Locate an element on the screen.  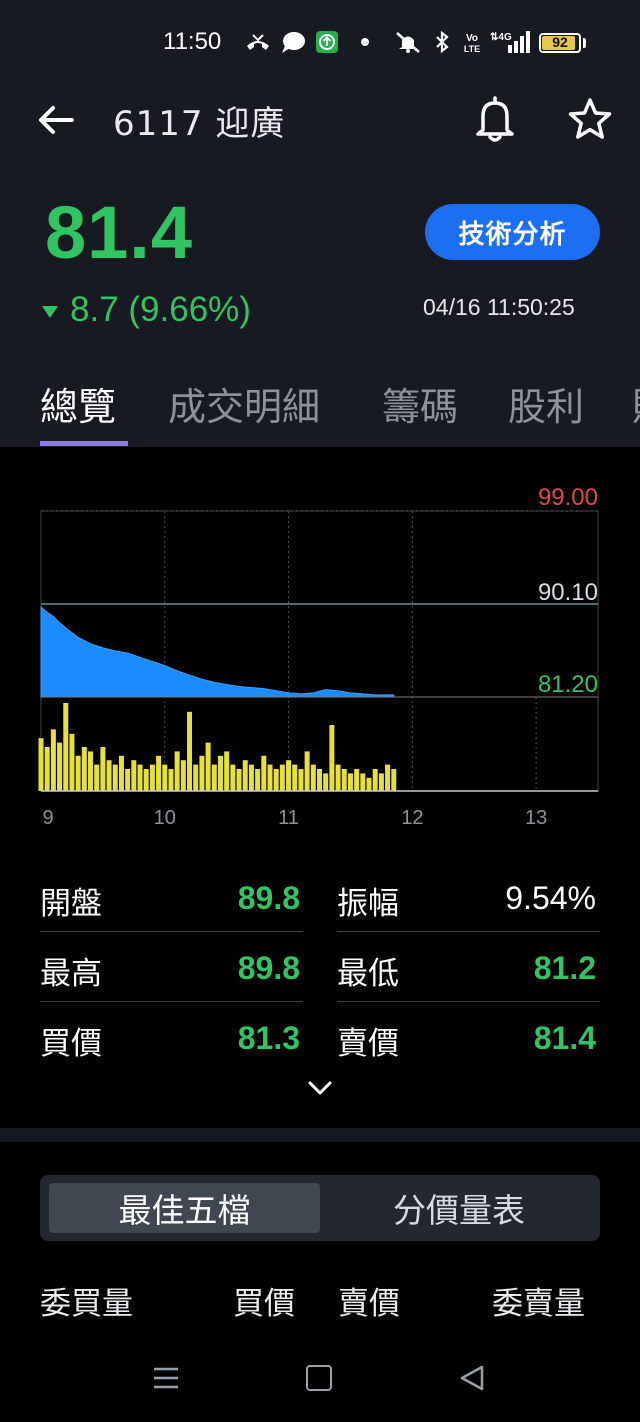
current-price: 81.4 is located at coordinates (119, 232).